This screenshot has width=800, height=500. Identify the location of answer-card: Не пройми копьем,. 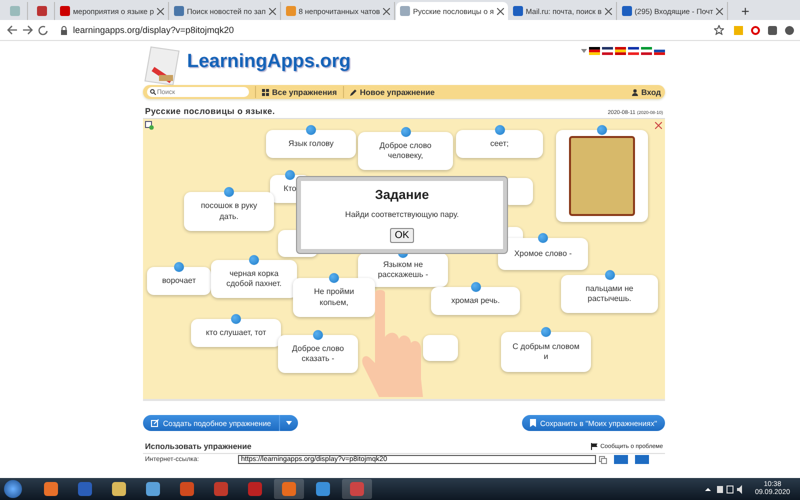
(334, 297).